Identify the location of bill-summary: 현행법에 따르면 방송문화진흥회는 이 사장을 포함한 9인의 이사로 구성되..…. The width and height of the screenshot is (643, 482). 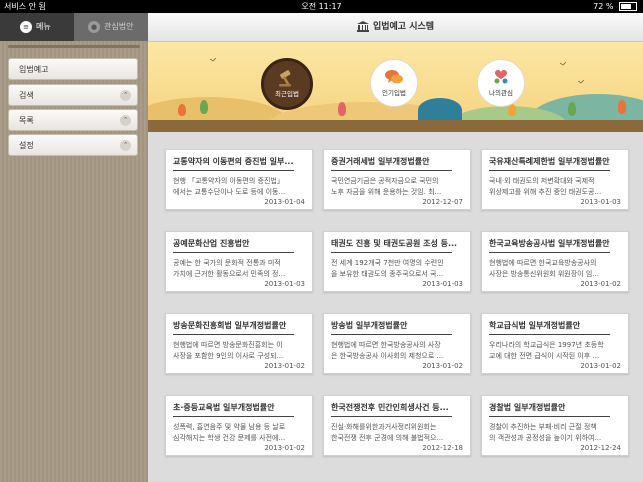
(228, 350).